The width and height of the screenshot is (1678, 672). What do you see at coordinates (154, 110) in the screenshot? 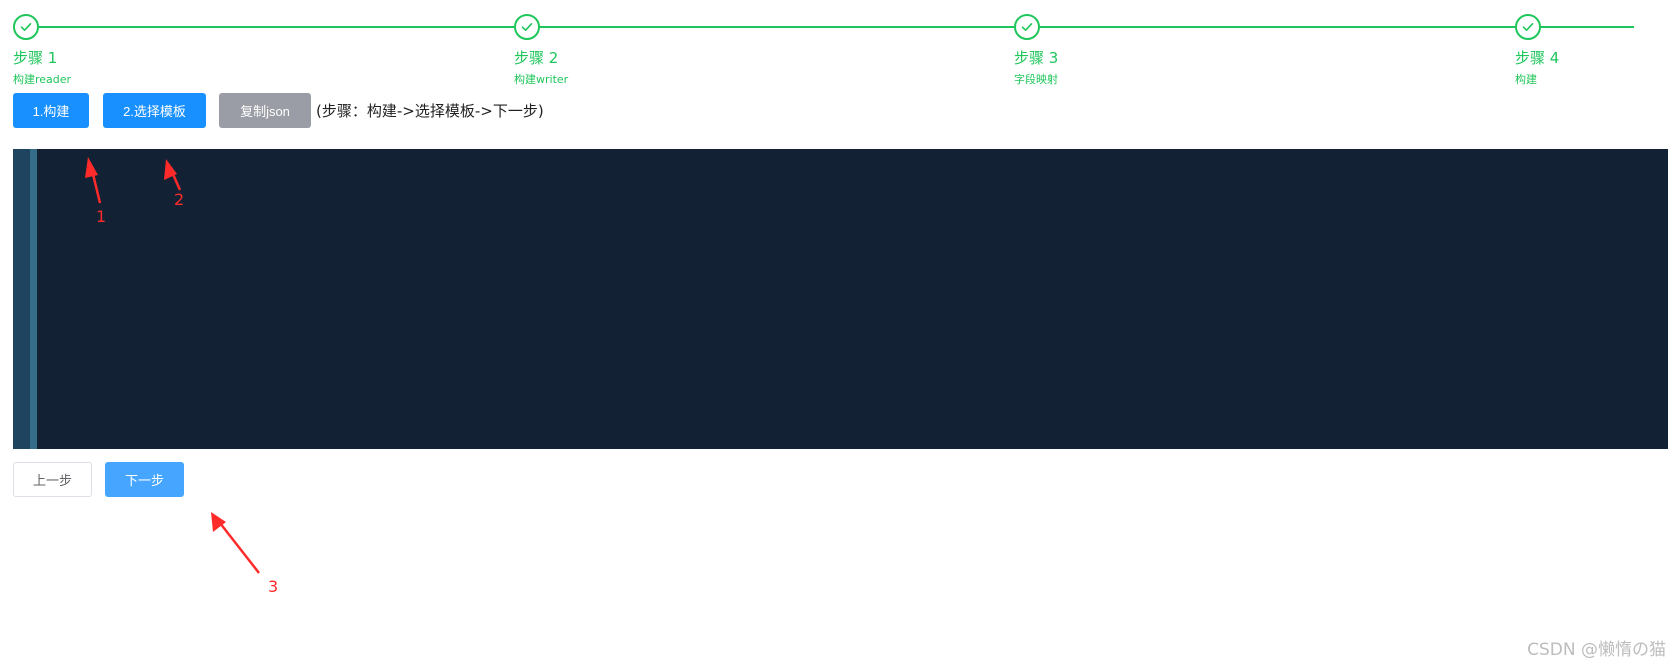
I see `select-template-button: 2.选择模板` at bounding box center [154, 110].